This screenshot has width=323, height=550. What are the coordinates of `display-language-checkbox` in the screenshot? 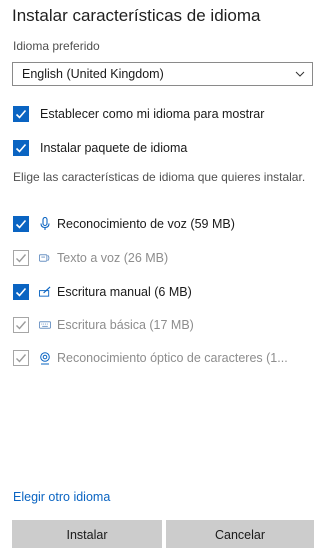 It's located at (21, 114).